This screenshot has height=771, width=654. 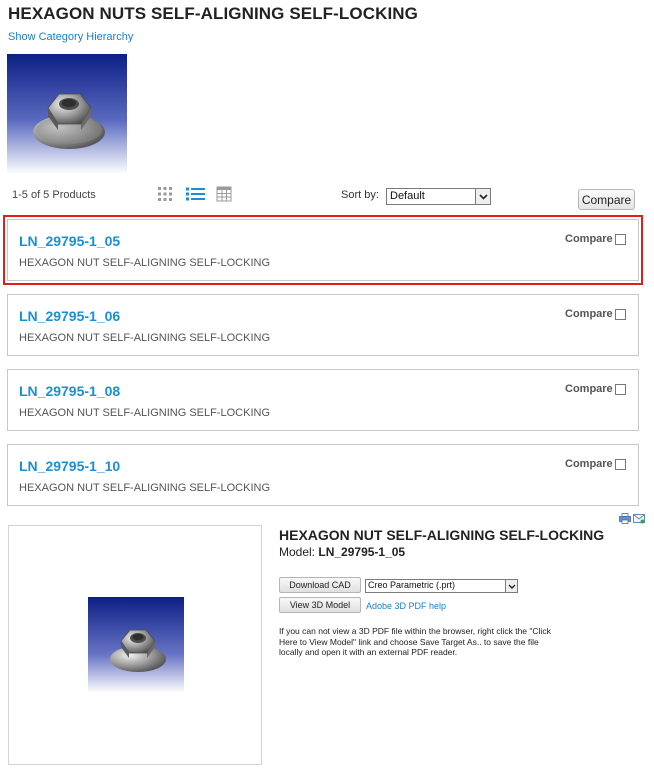 I want to click on model-value: LN_29795-1_05, so click(x=362, y=552).